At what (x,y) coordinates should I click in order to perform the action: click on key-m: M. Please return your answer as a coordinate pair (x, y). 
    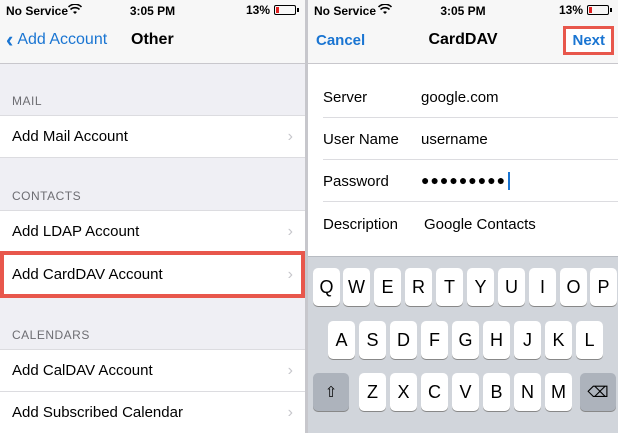
    Looking at the image, I should click on (558, 392).